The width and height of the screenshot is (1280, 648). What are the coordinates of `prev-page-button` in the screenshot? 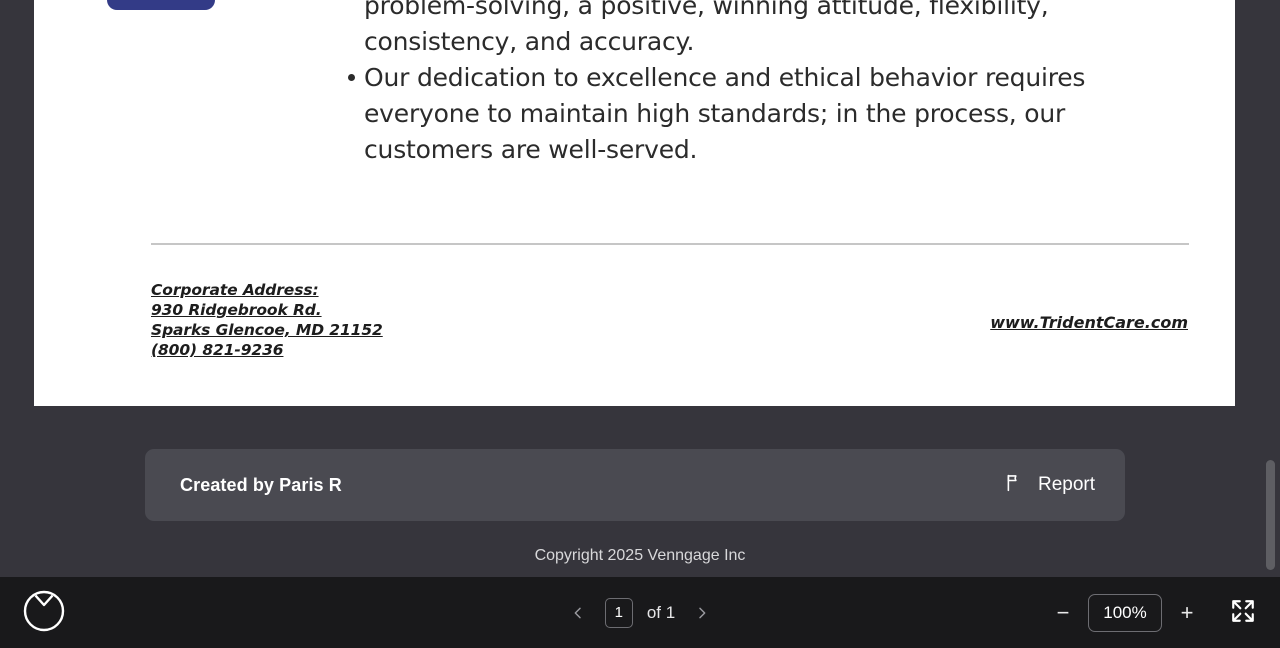 It's located at (578, 613).